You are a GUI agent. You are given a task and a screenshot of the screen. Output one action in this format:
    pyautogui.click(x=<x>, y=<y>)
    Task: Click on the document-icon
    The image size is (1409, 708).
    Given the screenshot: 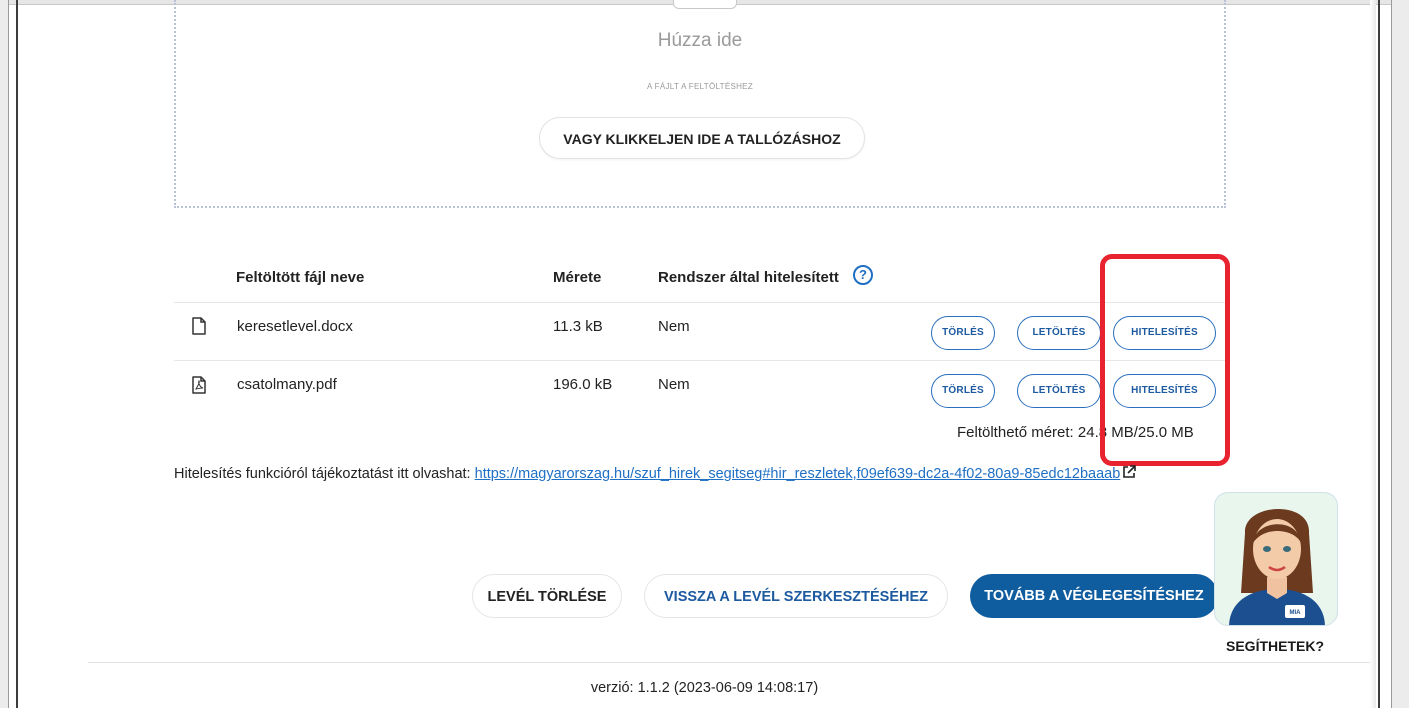 What is the action you would take?
    pyautogui.click(x=199, y=326)
    